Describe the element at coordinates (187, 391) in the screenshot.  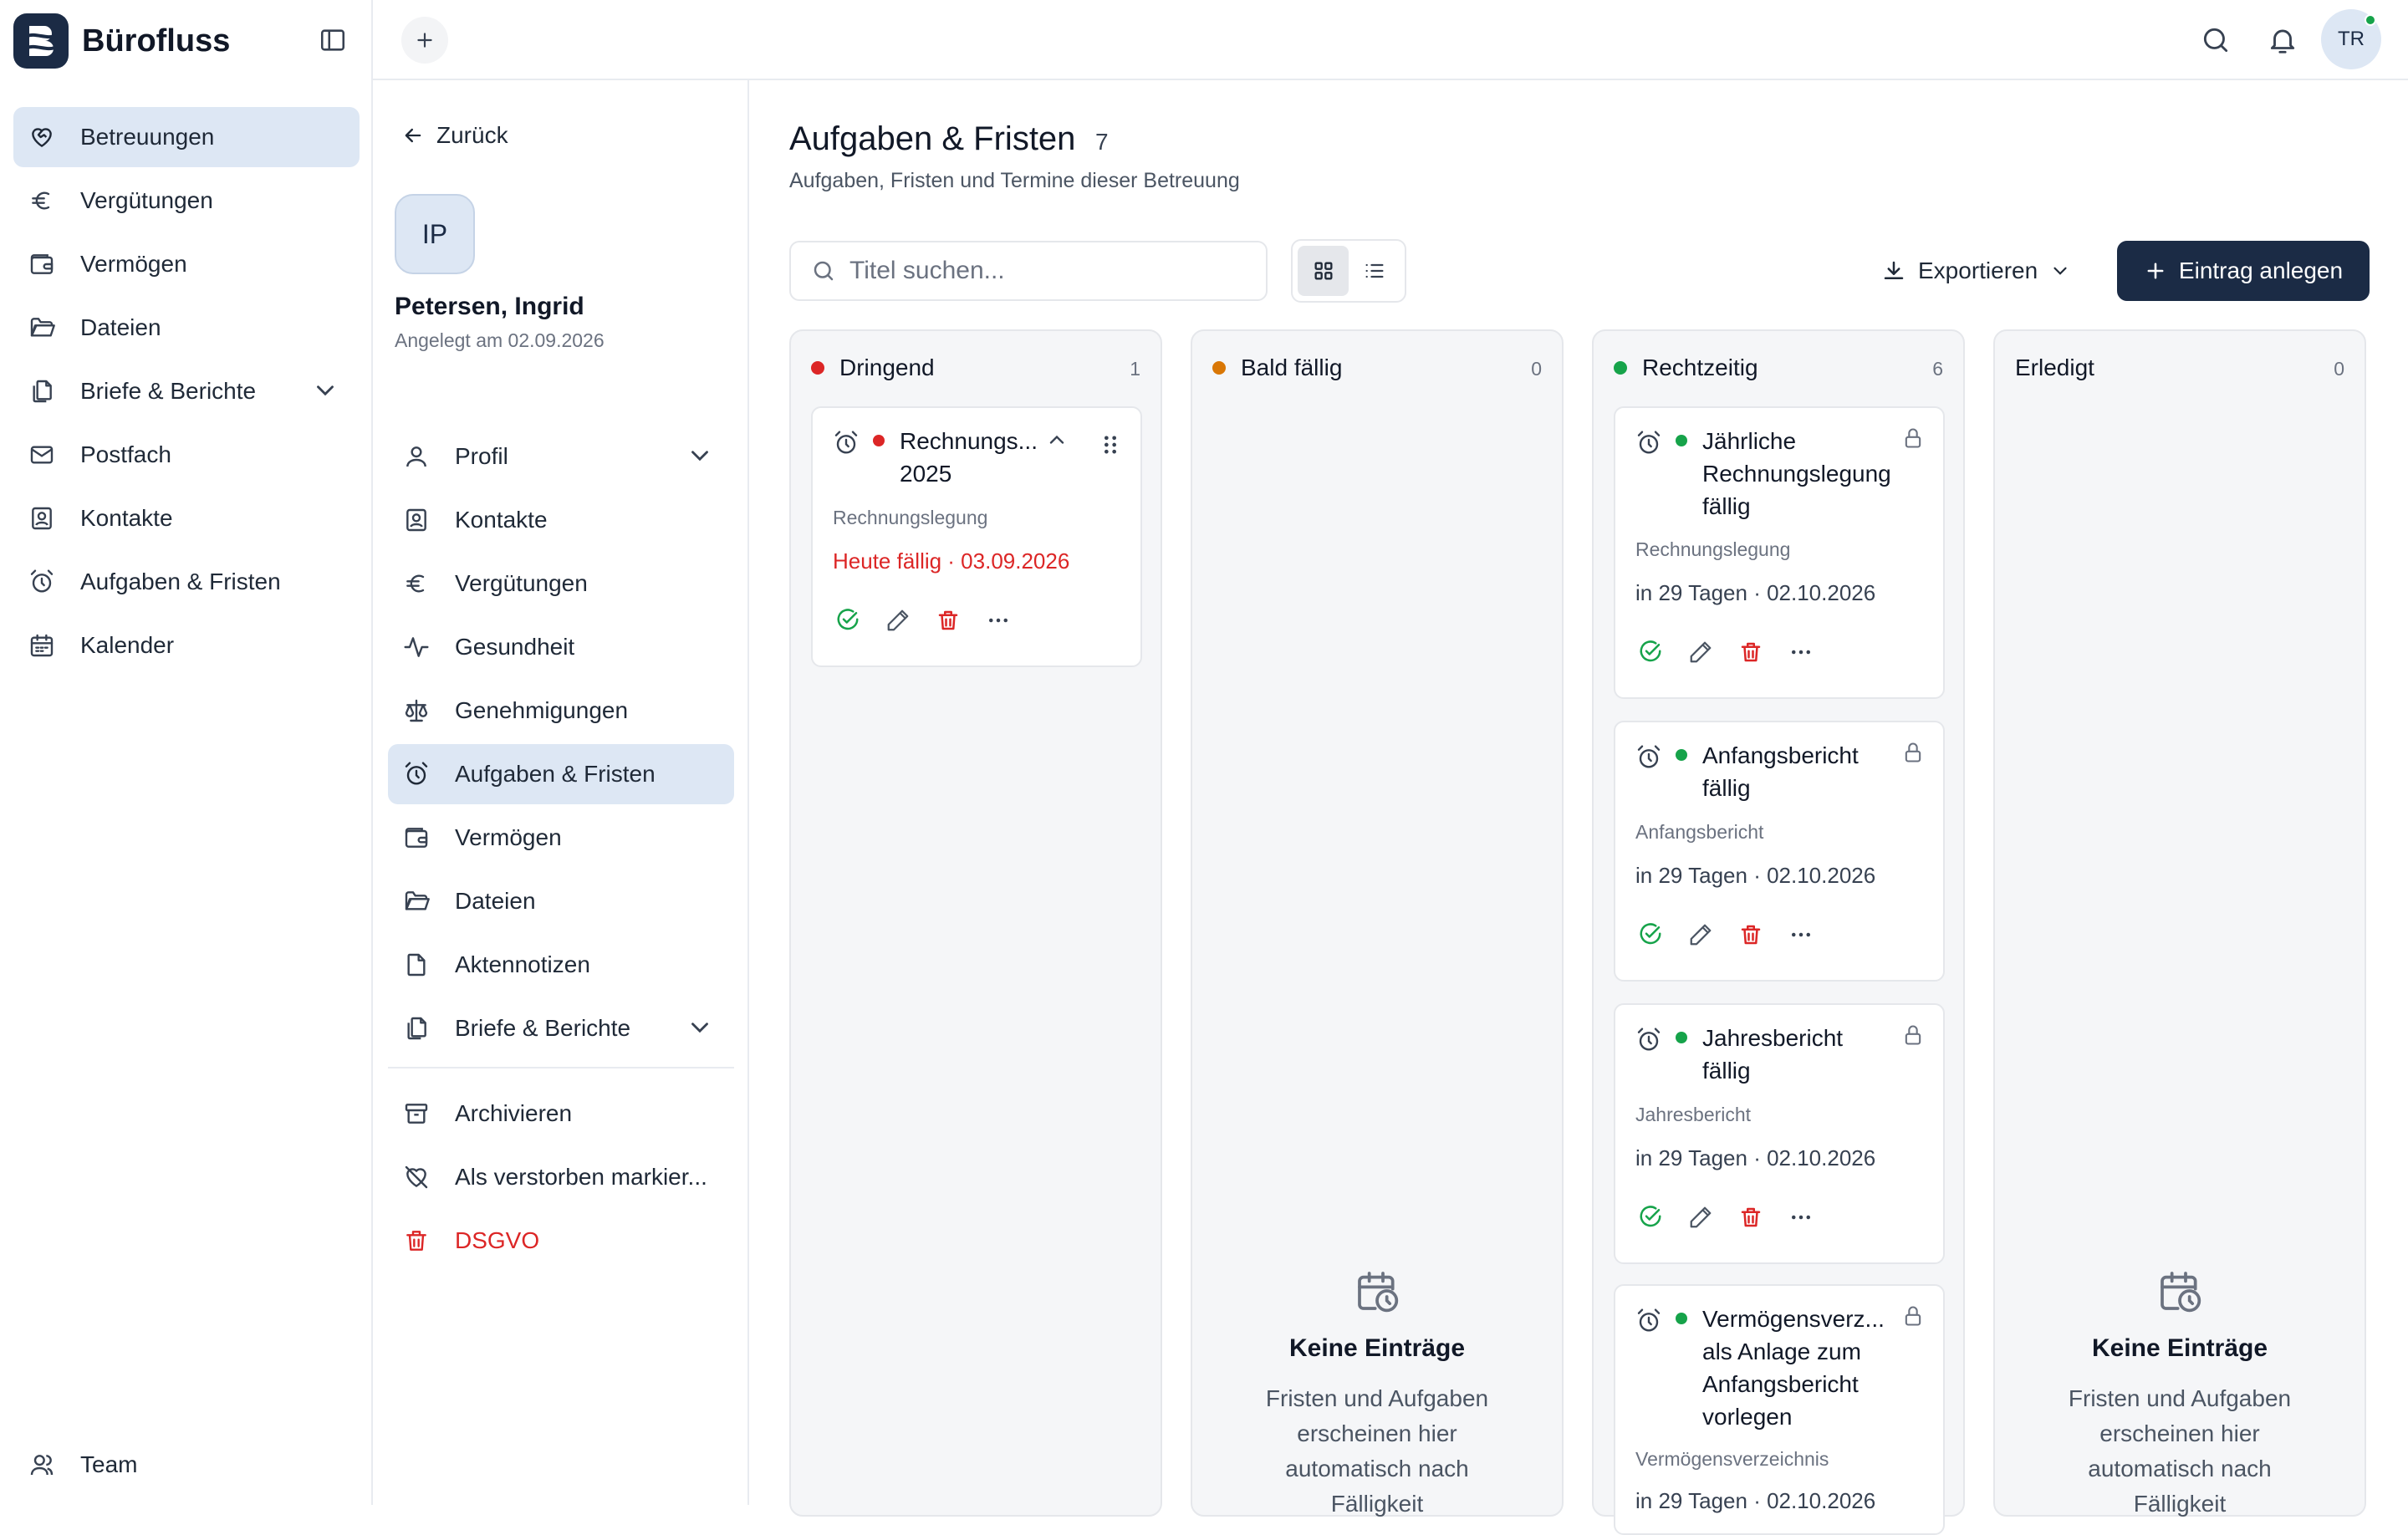
I see `nav-item-briefe-berichte: Briefe & Berichte` at that location.